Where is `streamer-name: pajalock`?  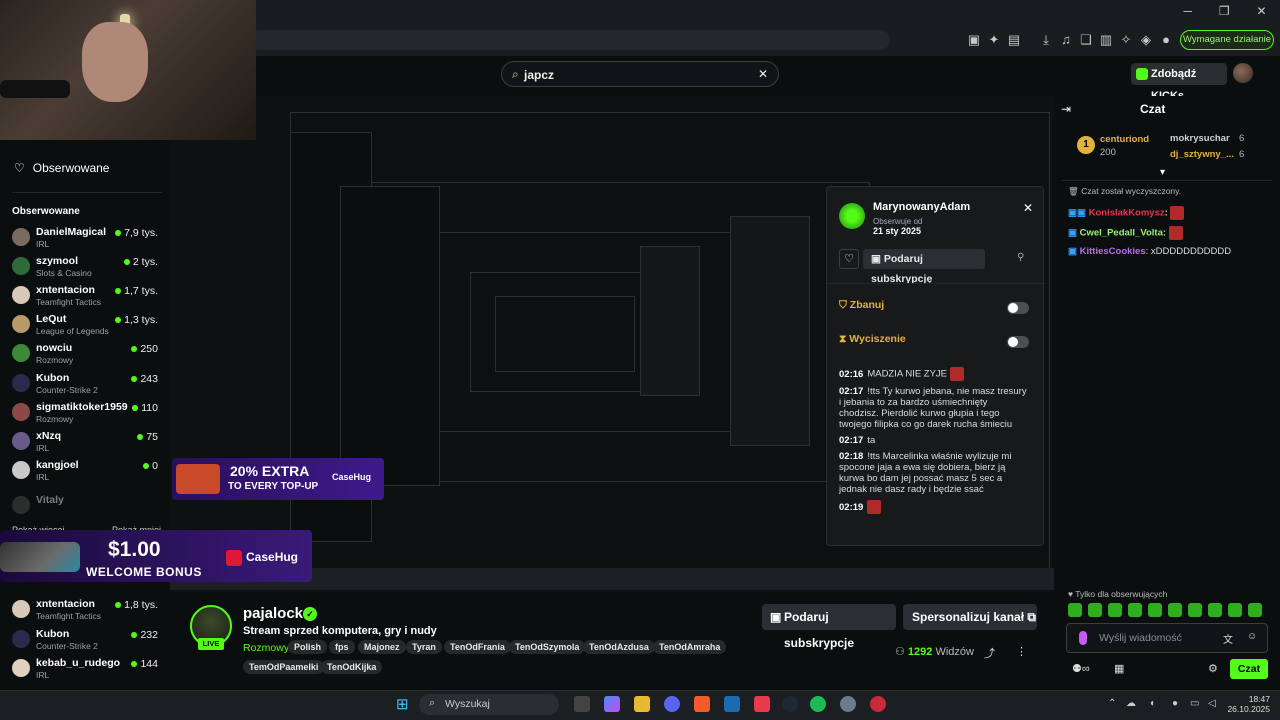
streamer-name: pajalock is located at coordinates (273, 613).